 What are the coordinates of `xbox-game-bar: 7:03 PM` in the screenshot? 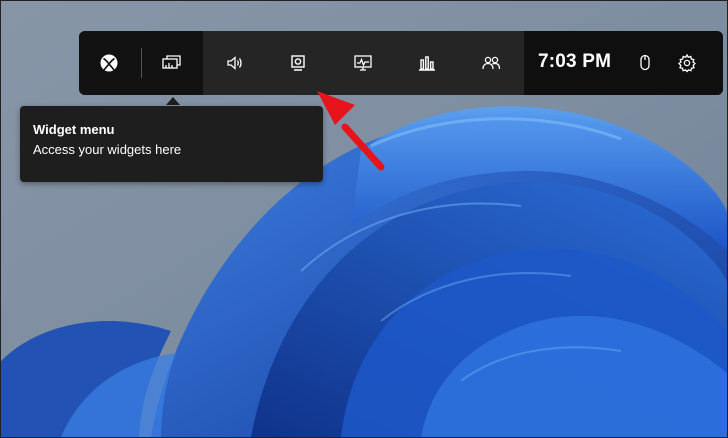 It's located at (401, 63).